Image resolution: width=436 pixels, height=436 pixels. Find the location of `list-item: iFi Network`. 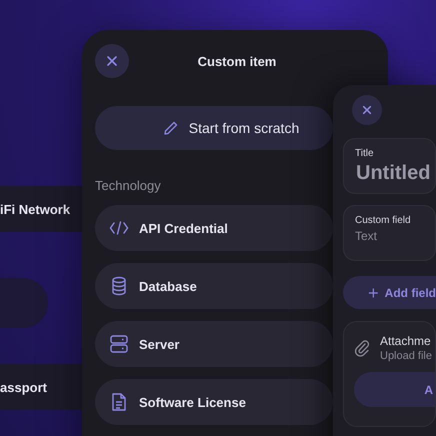

list-item: iFi Network is located at coordinates (41, 209).